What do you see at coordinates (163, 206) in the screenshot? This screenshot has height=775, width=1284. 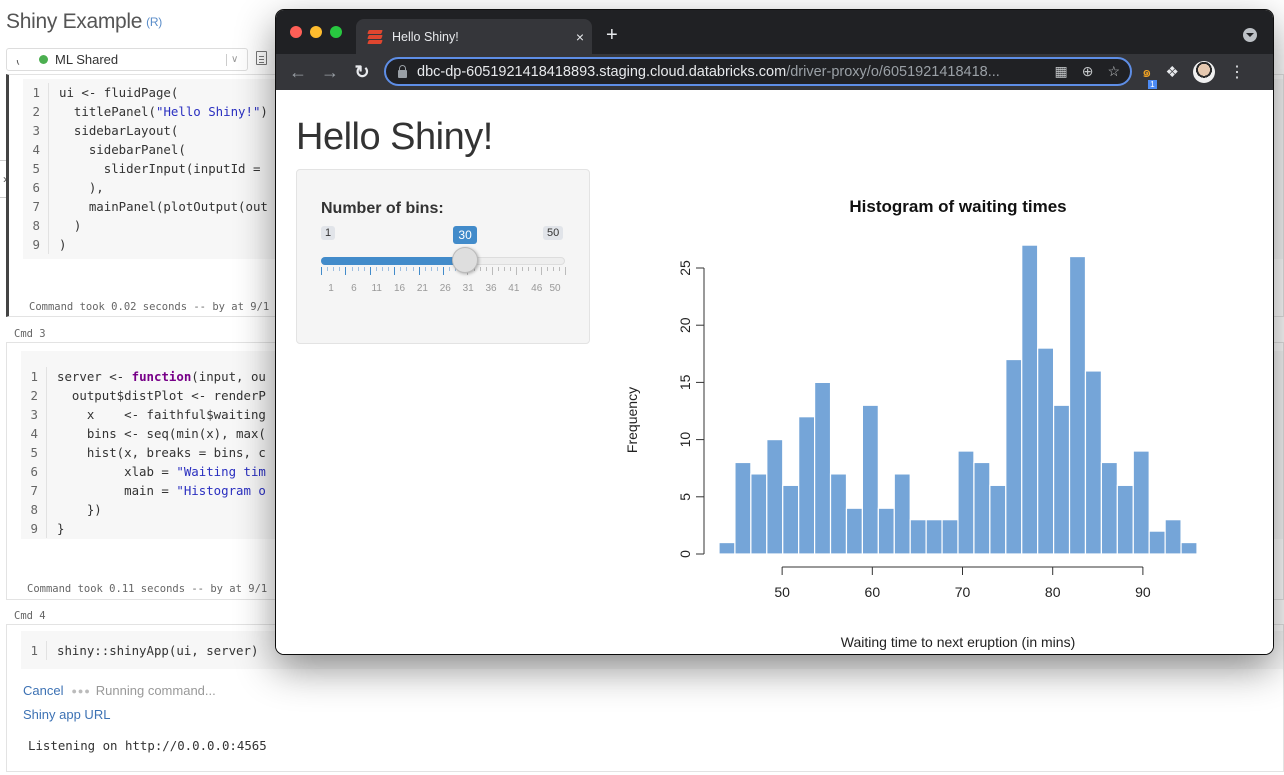 I see `code-text: mainPanel(plotOutput(out` at bounding box center [163, 206].